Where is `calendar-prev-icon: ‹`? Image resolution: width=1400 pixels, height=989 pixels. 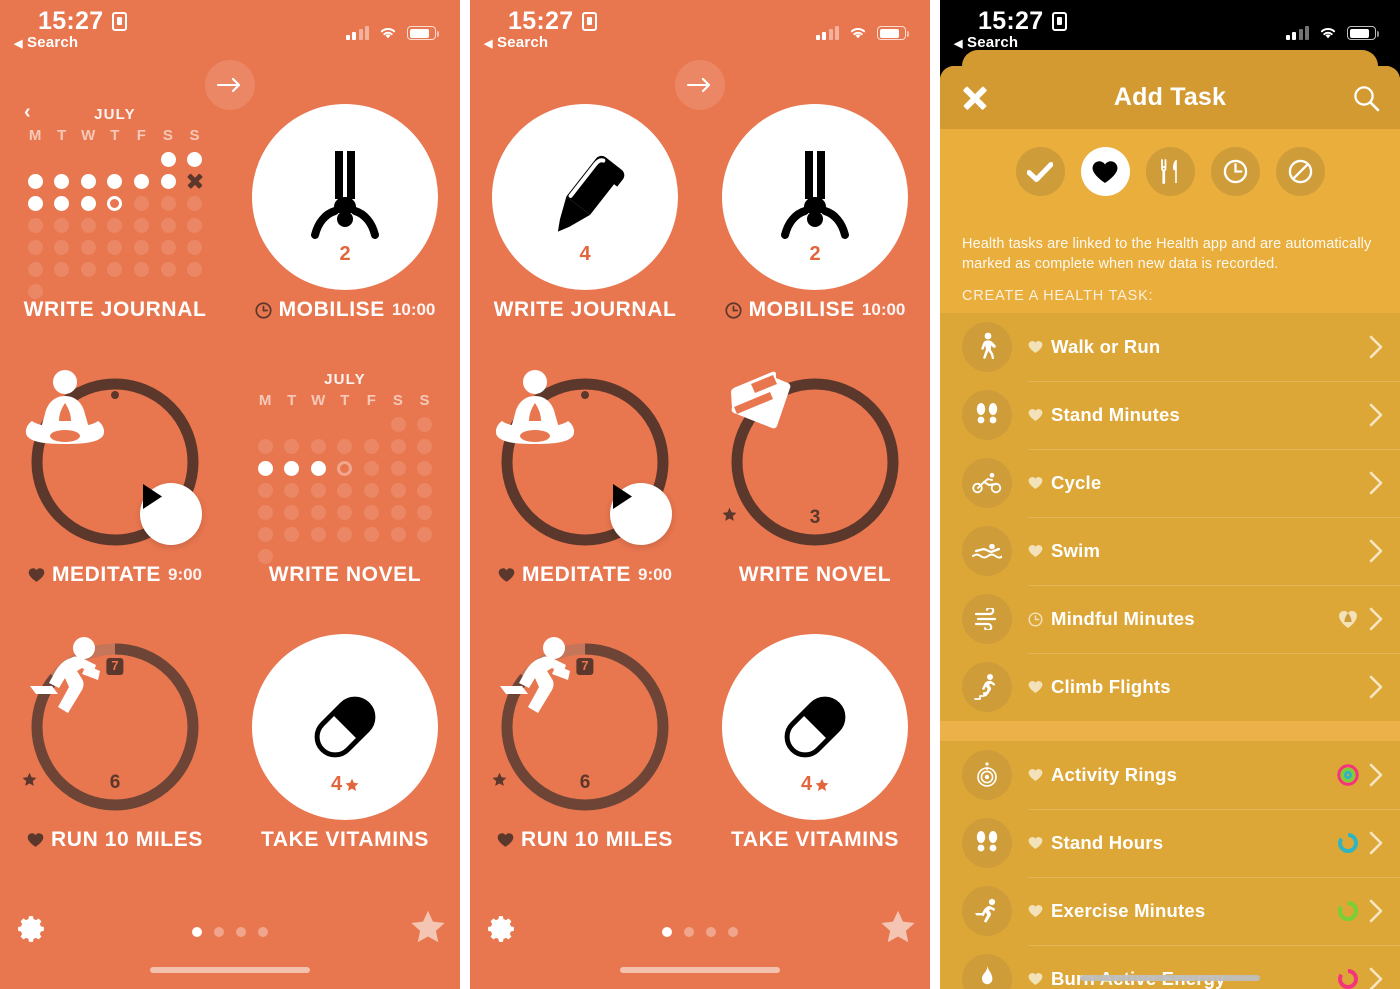
calendar-prev-icon: ‹ is located at coordinates (27, 112).